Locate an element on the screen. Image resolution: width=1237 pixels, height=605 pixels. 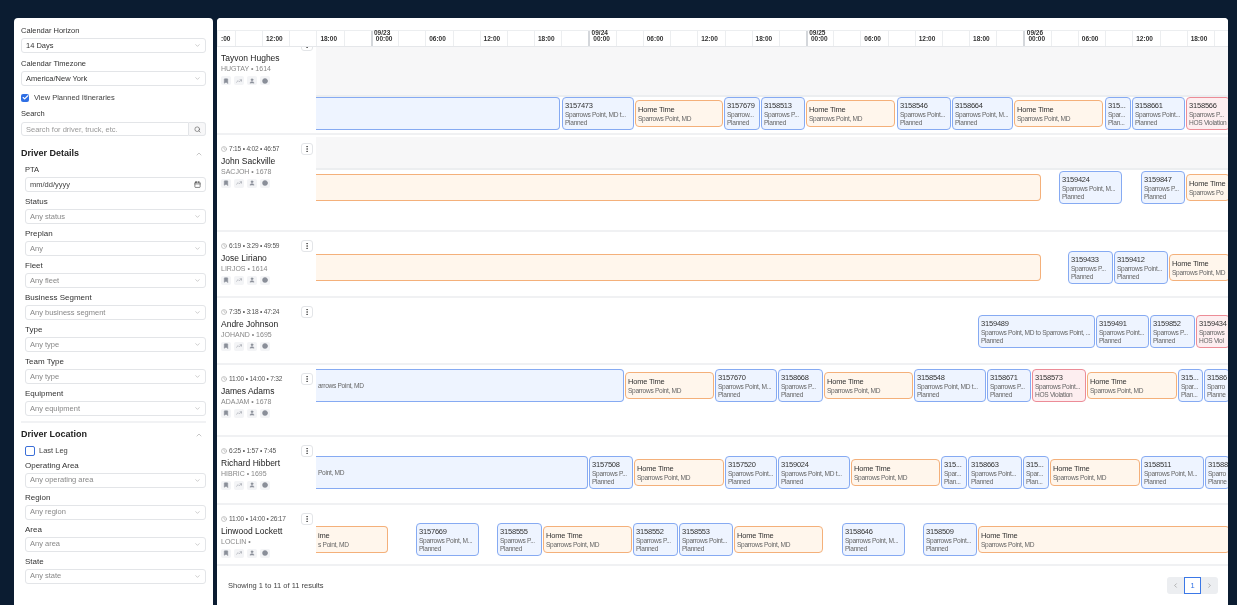
field-label: Business Segment is located at coordinates (59, 297).